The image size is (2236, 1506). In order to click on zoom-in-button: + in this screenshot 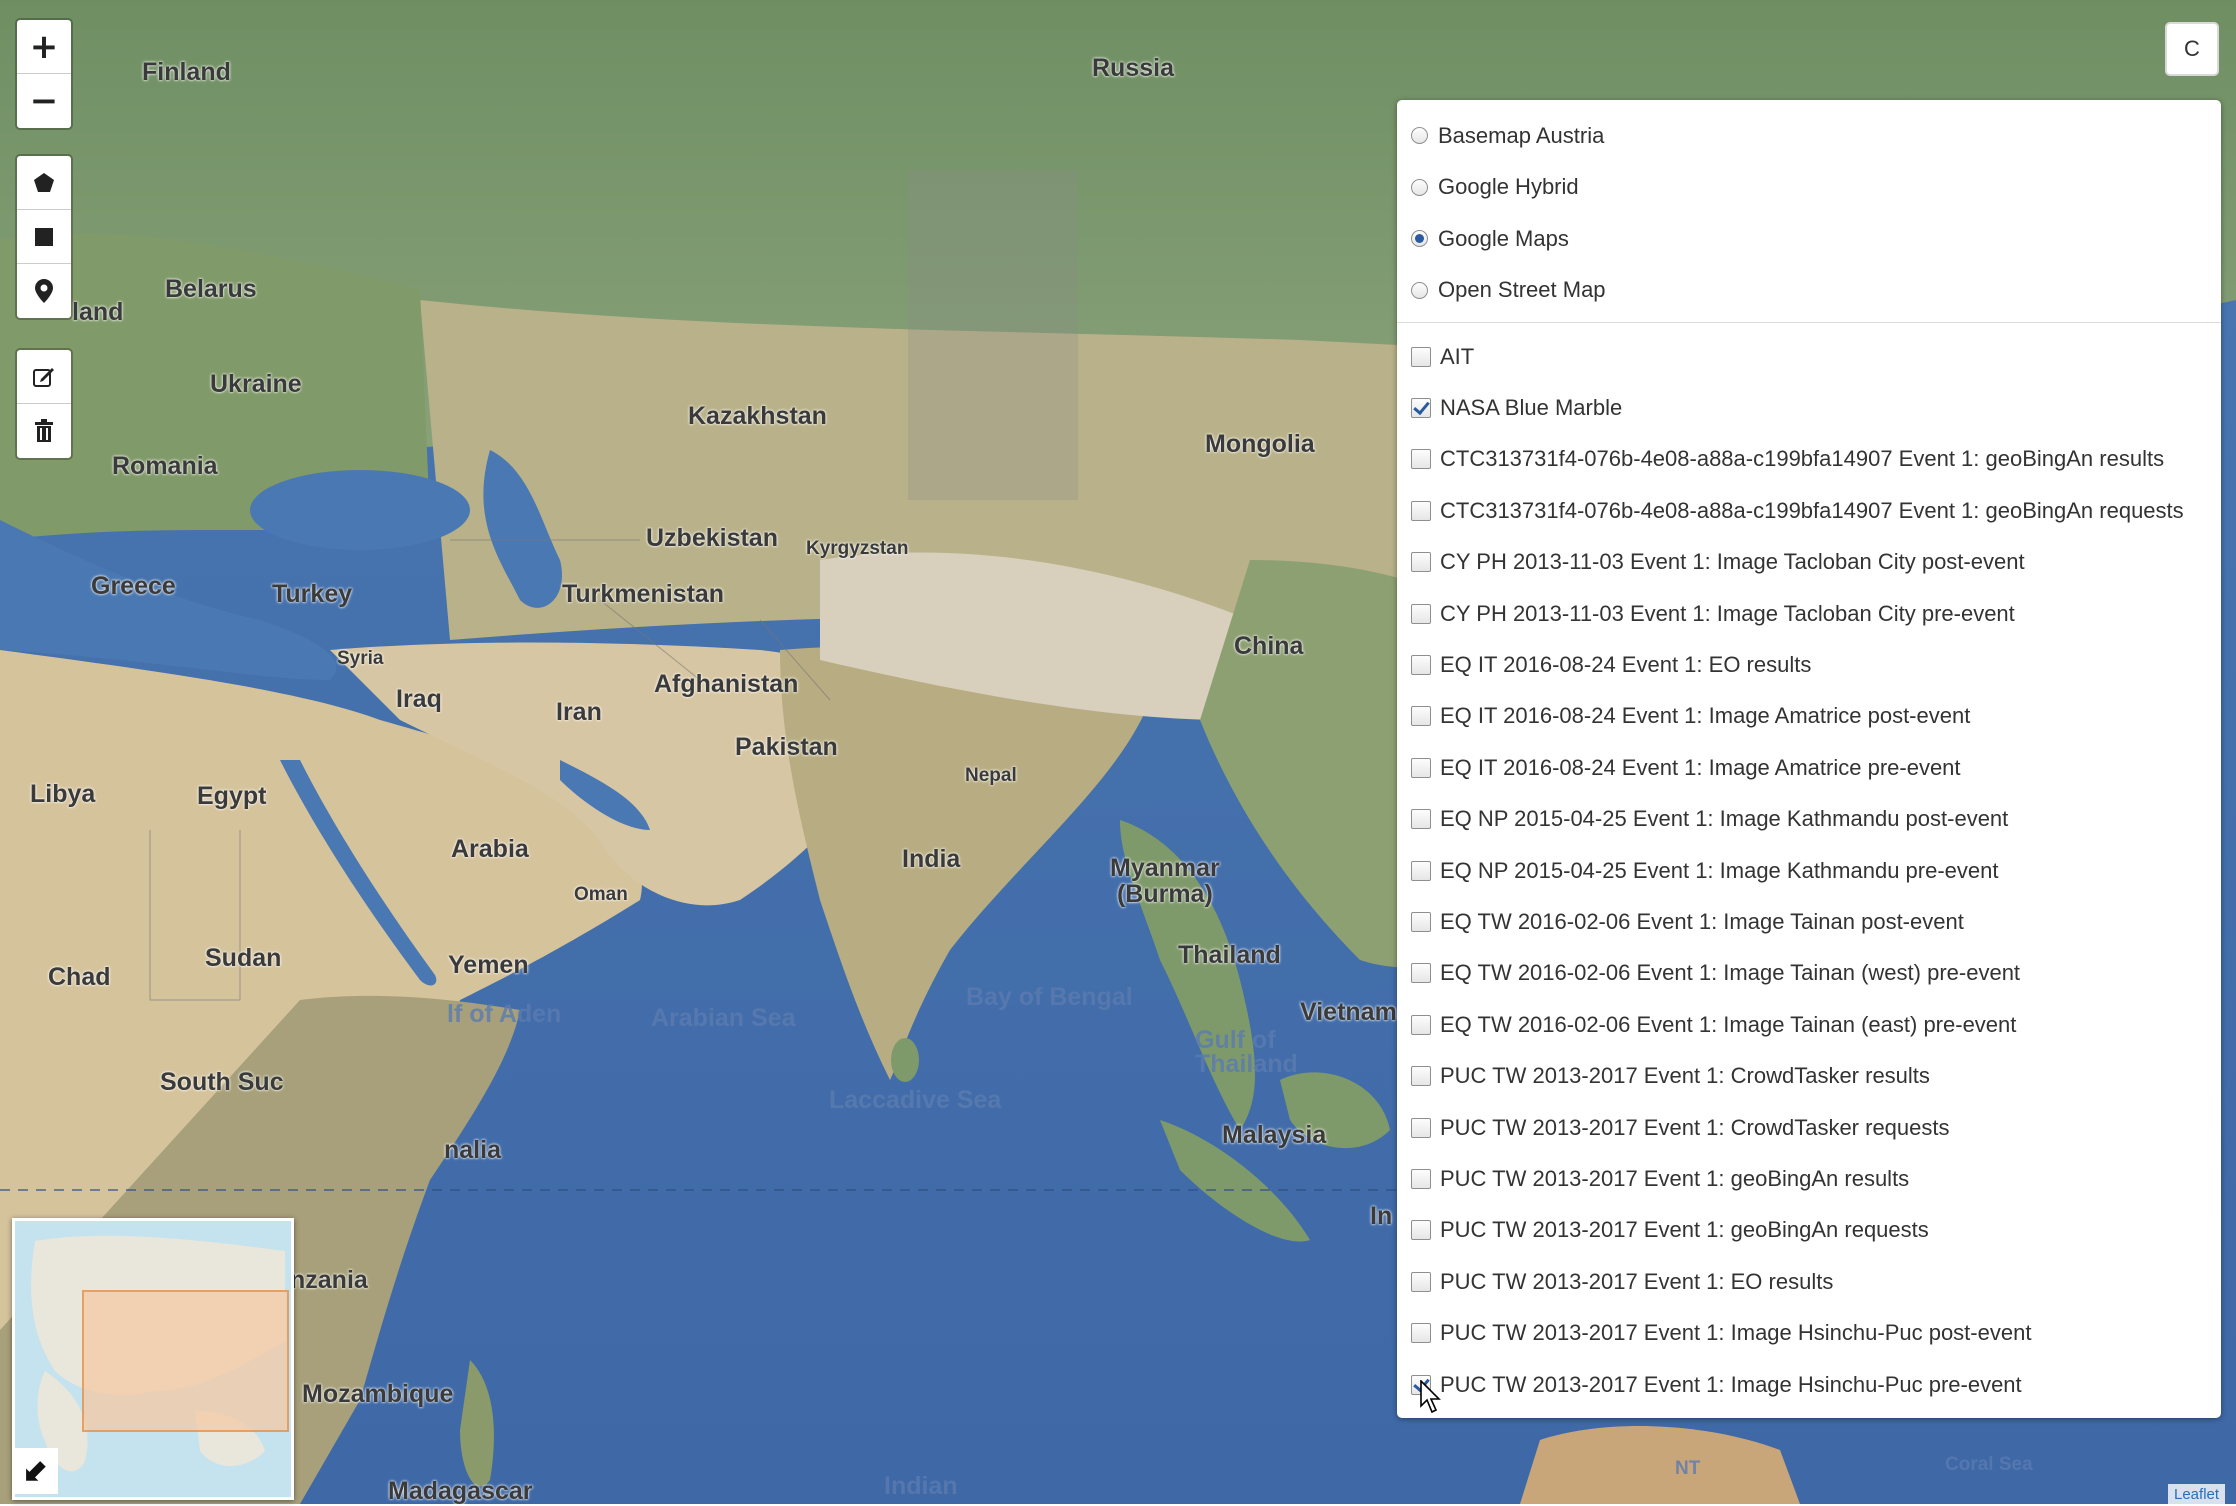, I will do `click(44, 47)`.